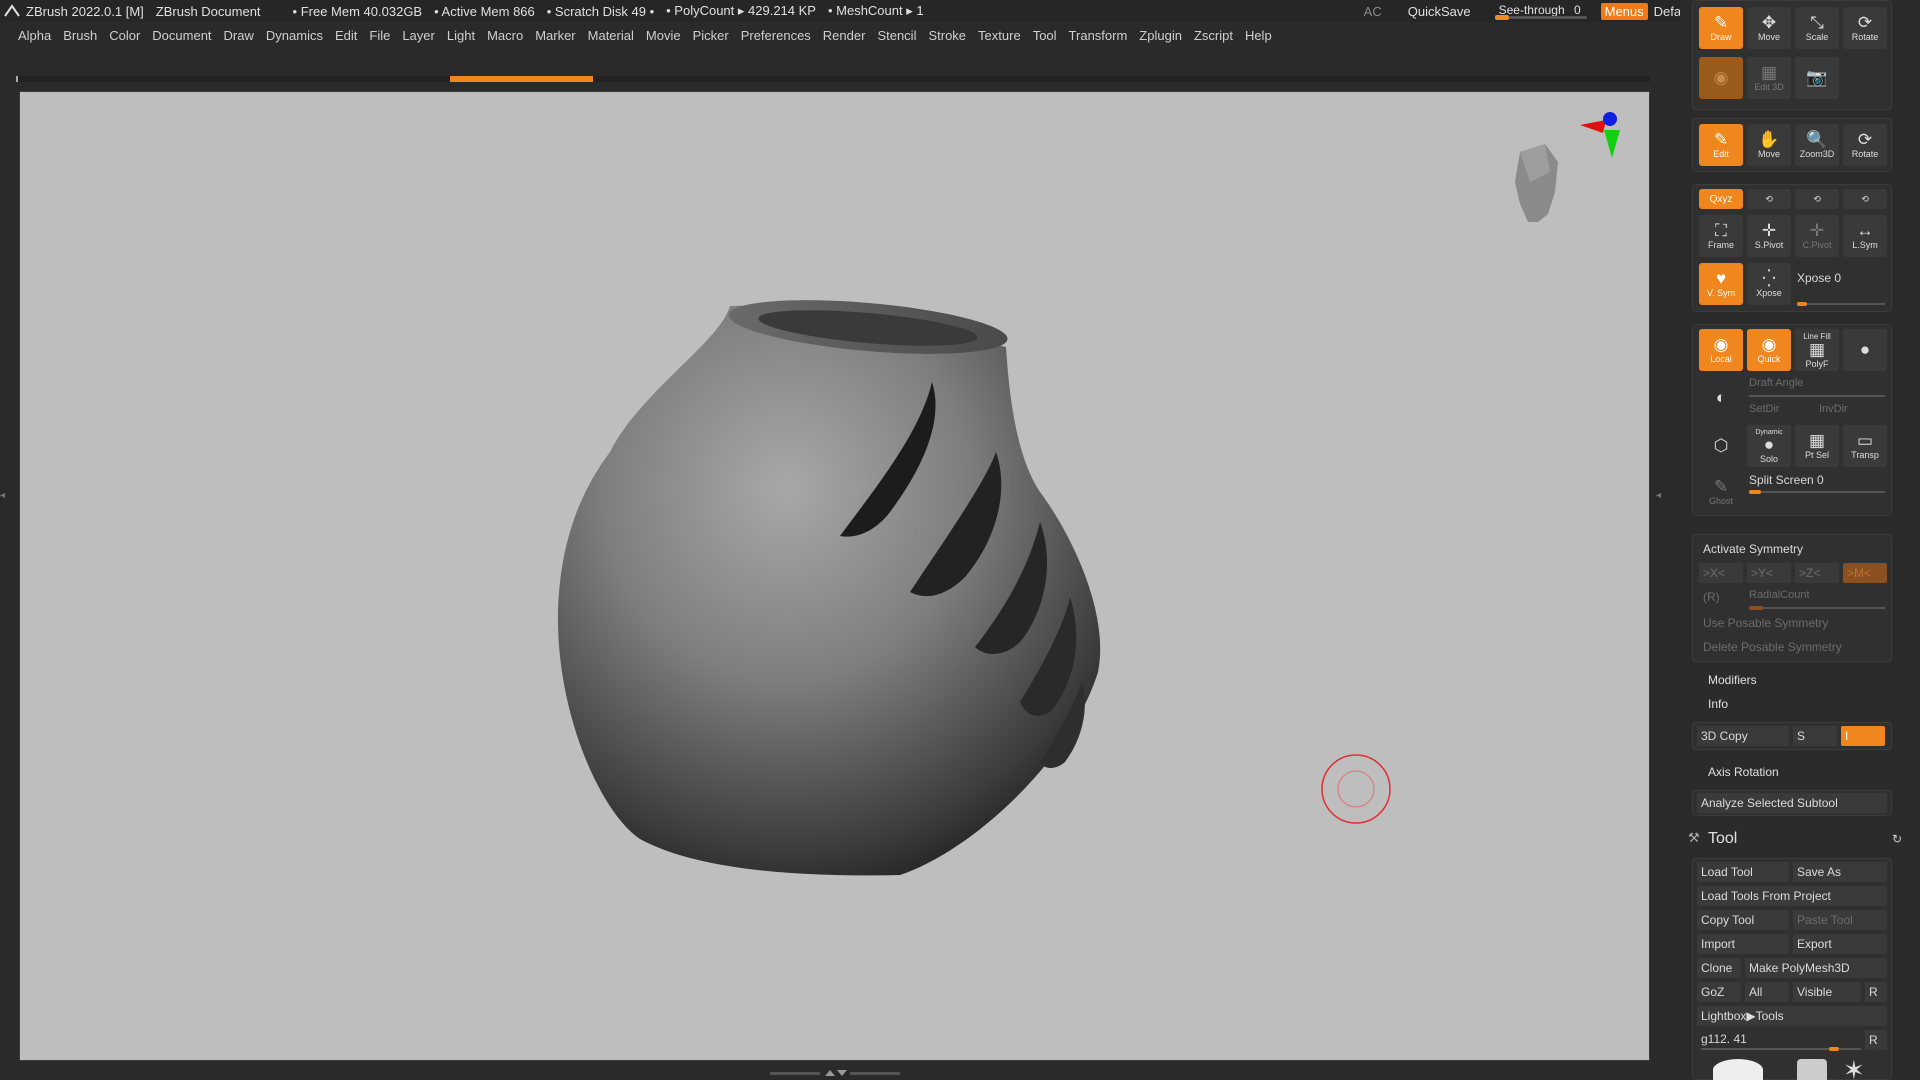 The height and width of the screenshot is (1080, 1920). Describe the element at coordinates (1840, 920) in the screenshot. I see `paste-tool-button: Paste Tool` at that location.